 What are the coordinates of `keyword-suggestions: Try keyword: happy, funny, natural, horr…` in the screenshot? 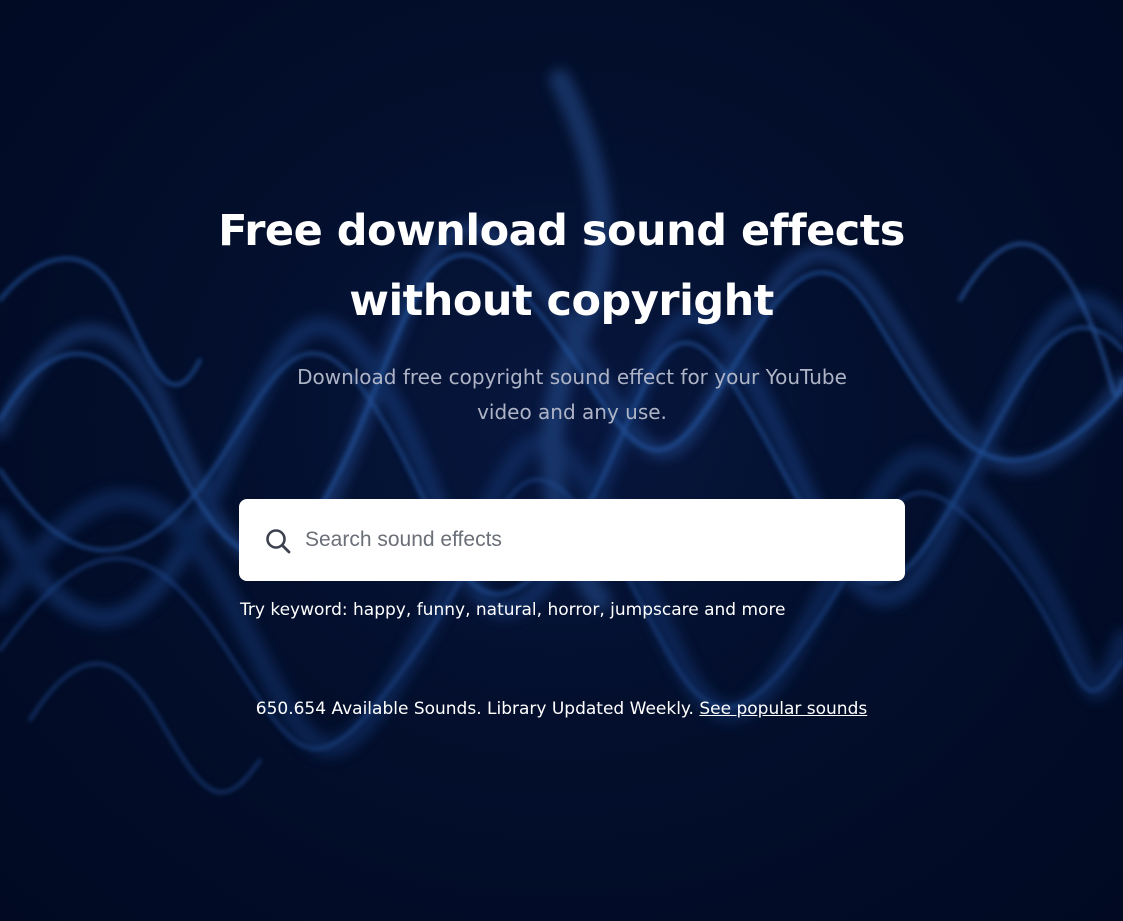 It's located at (513, 610).